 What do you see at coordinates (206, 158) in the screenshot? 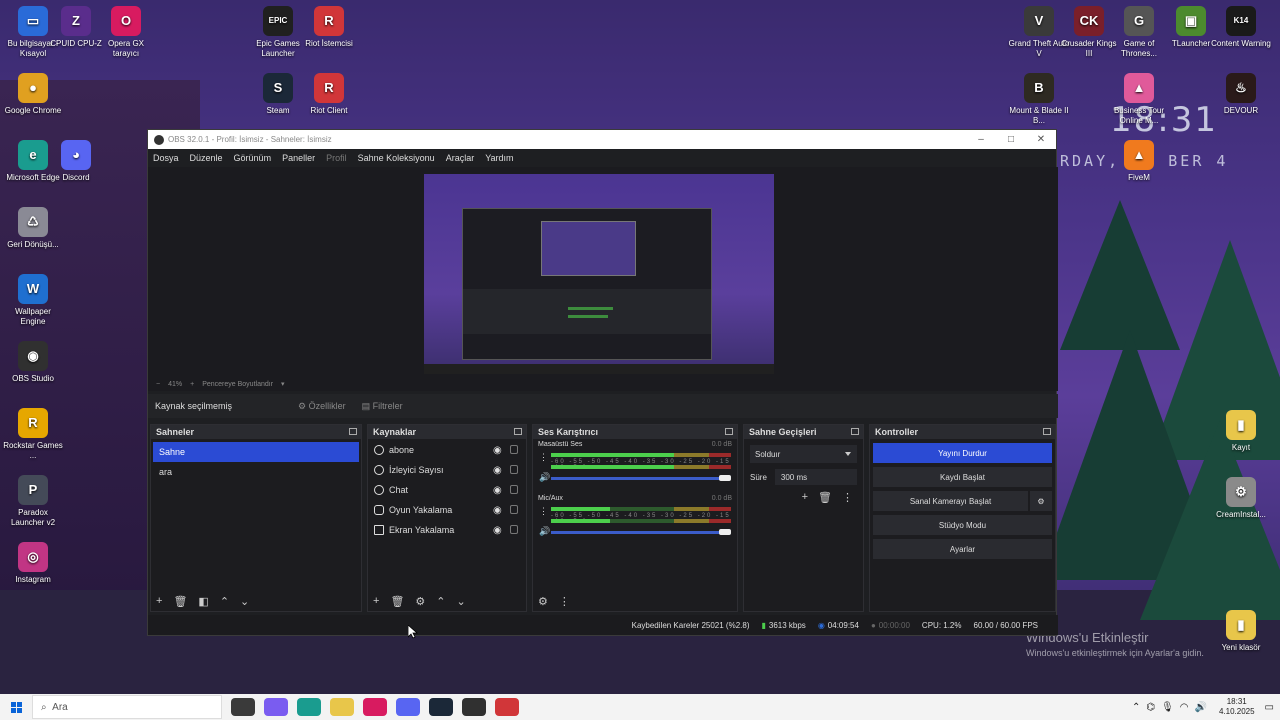
I see `menu-duzenle: Düzenle` at bounding box center [206, 158].